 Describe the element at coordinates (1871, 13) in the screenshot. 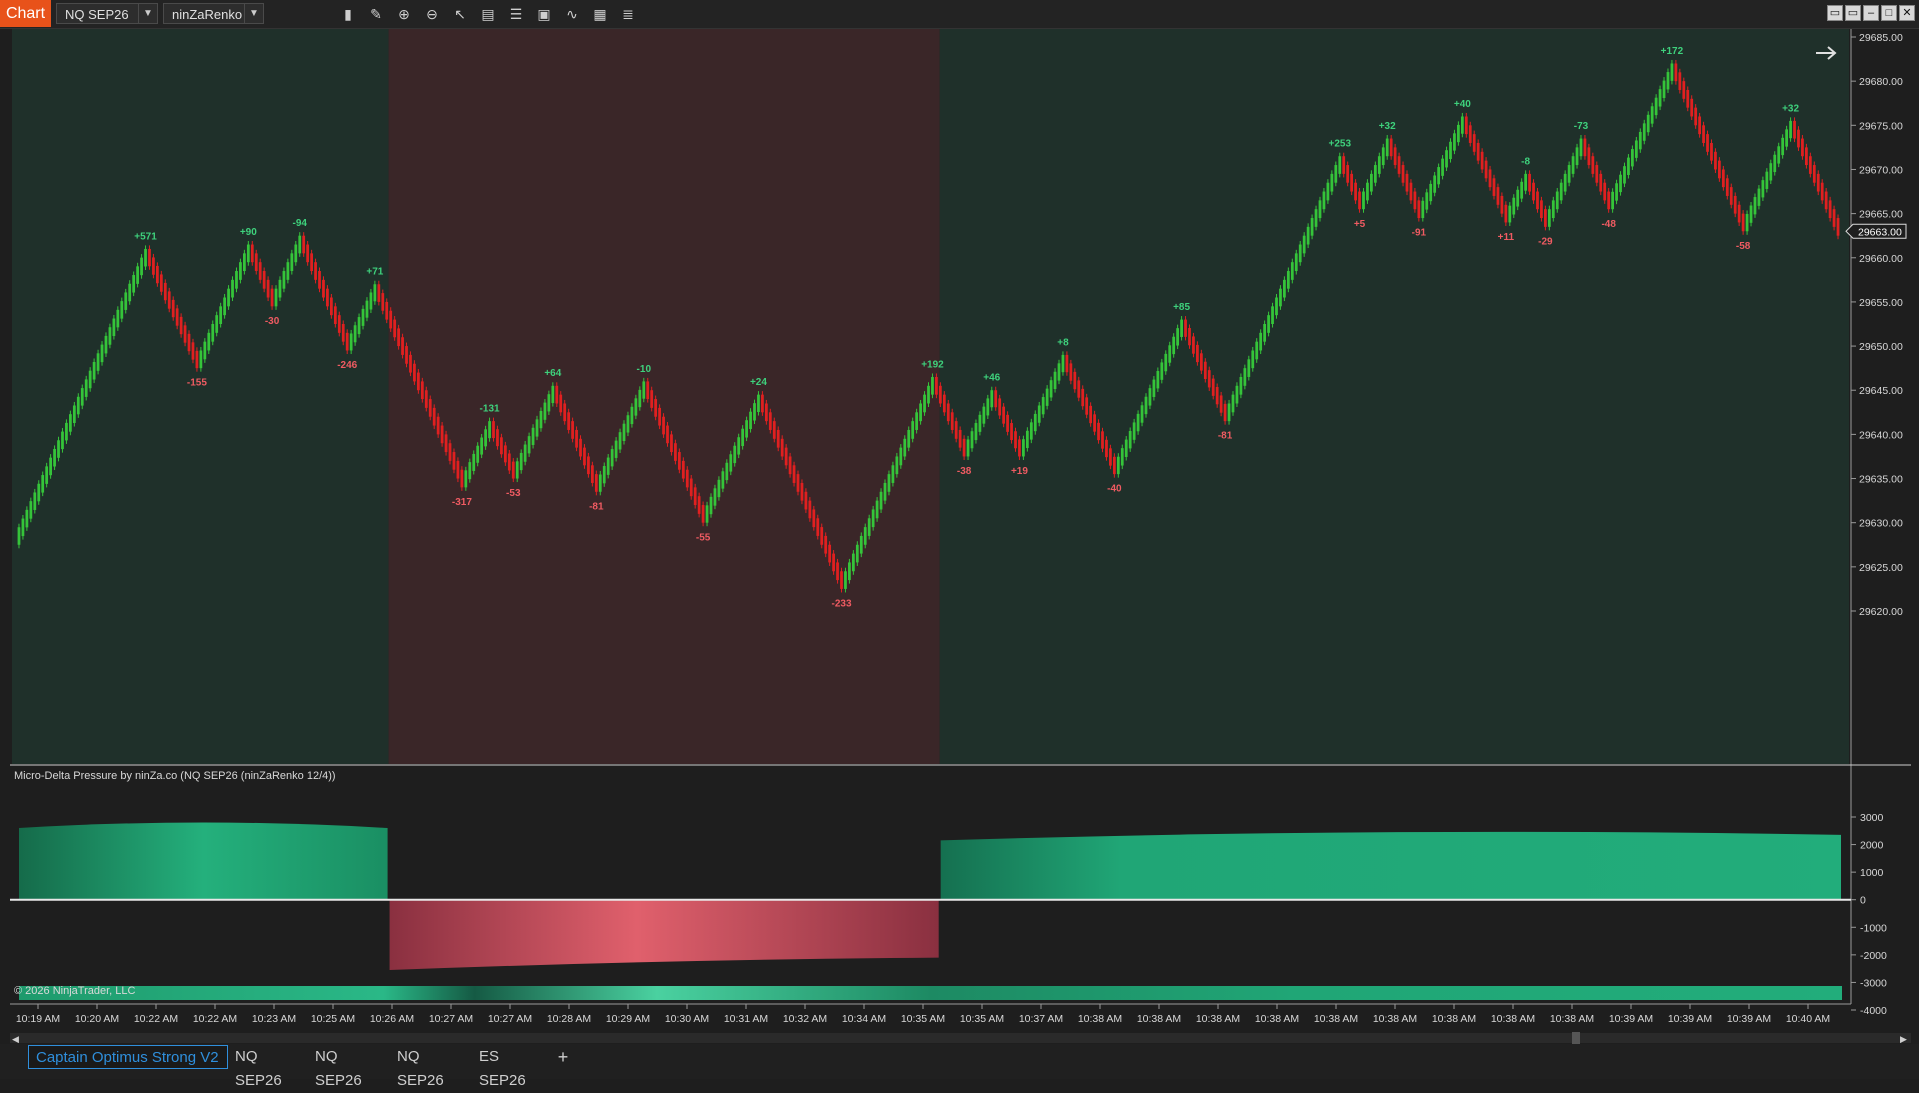

I see `minimize-icon: –` at that location.